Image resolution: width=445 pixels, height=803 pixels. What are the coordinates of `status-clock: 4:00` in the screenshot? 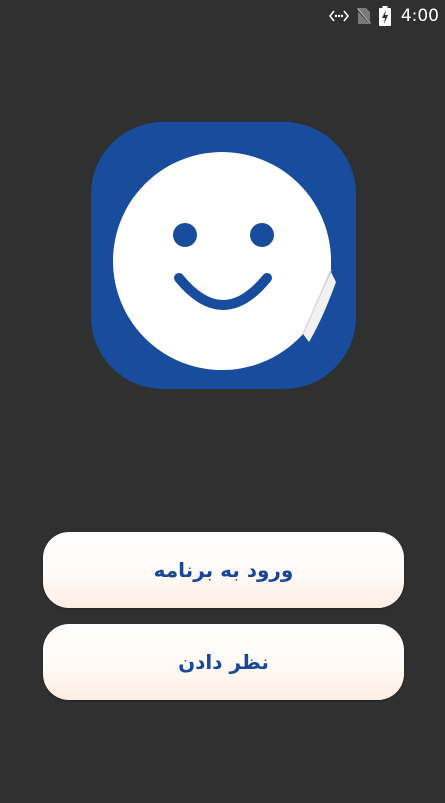 It's located at (419, 16).